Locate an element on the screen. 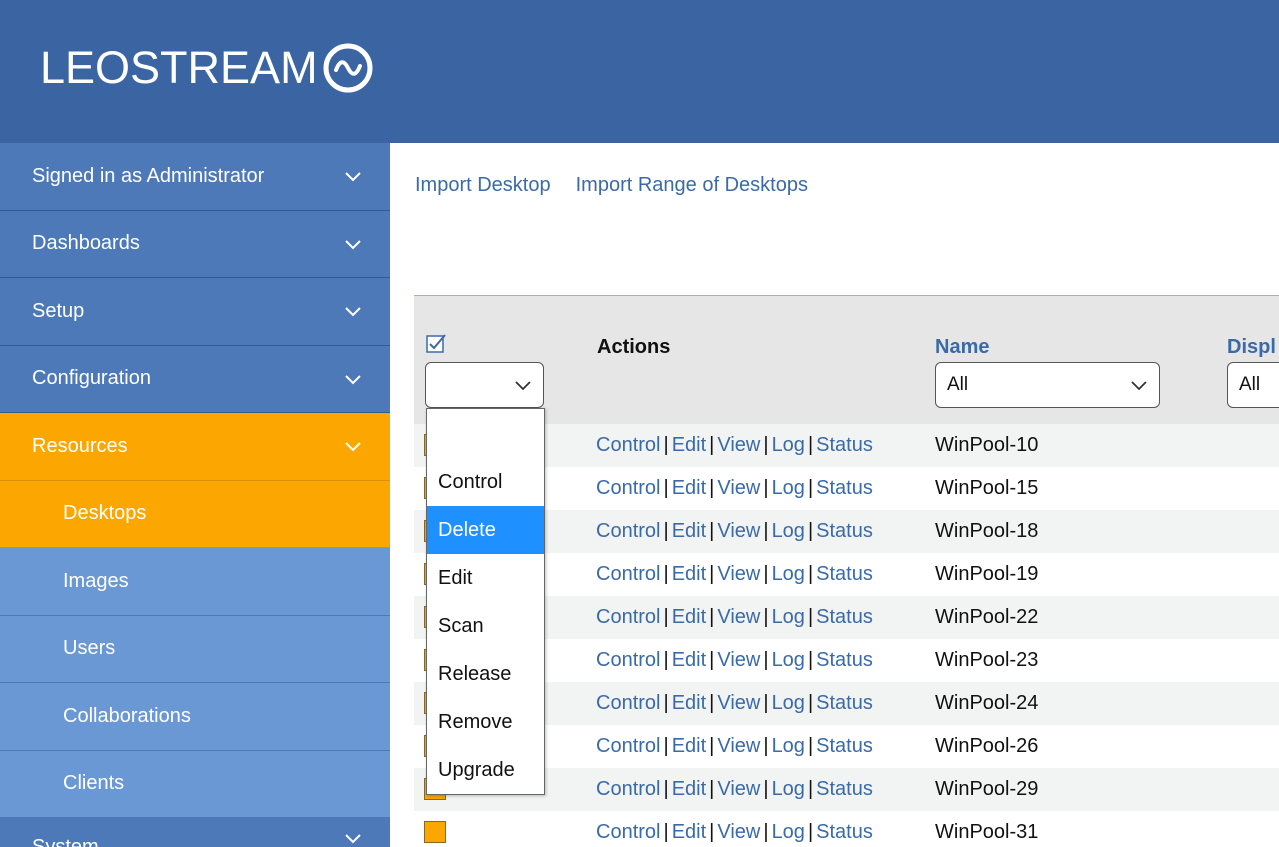 The width and height of the screenshot is (1279, 847). top-links: Import Desktop Import Range of Desktops is located at coordinates (611, 185).